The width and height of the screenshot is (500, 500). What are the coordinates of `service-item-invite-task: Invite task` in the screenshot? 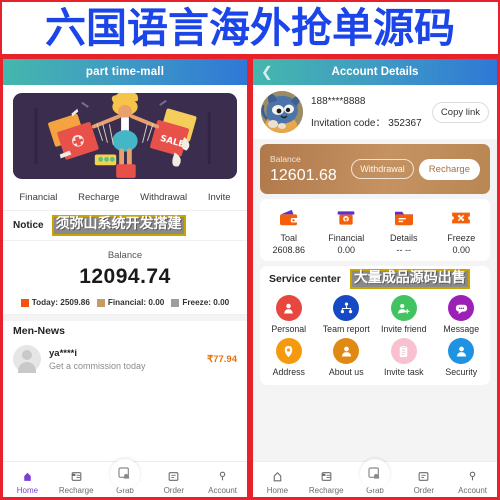 It's located at (404, 357).